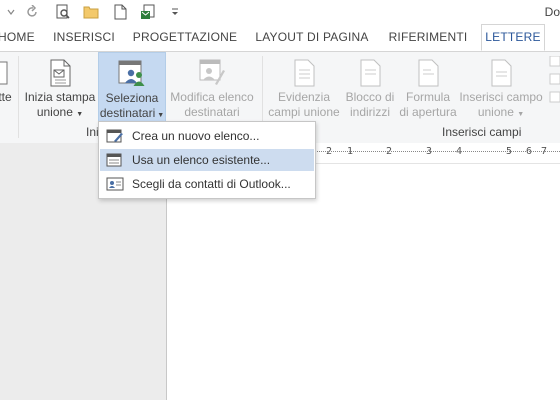 Image resolution: width=560 pixels, height=400 pixels. I want to click on partial-envelopes-button: tte, so click(8, 89).